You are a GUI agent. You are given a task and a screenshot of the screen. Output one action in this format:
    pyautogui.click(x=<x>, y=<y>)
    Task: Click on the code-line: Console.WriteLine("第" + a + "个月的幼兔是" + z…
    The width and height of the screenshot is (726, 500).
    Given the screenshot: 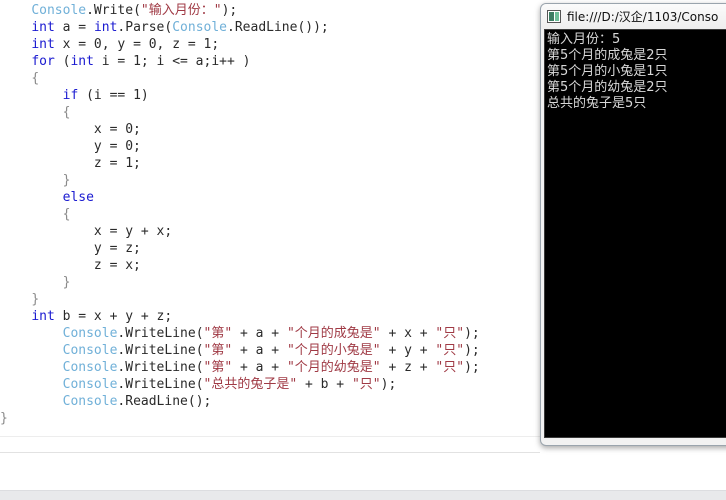 What is the action you would take?
    pyautogui.click(x=270, y=367)
    